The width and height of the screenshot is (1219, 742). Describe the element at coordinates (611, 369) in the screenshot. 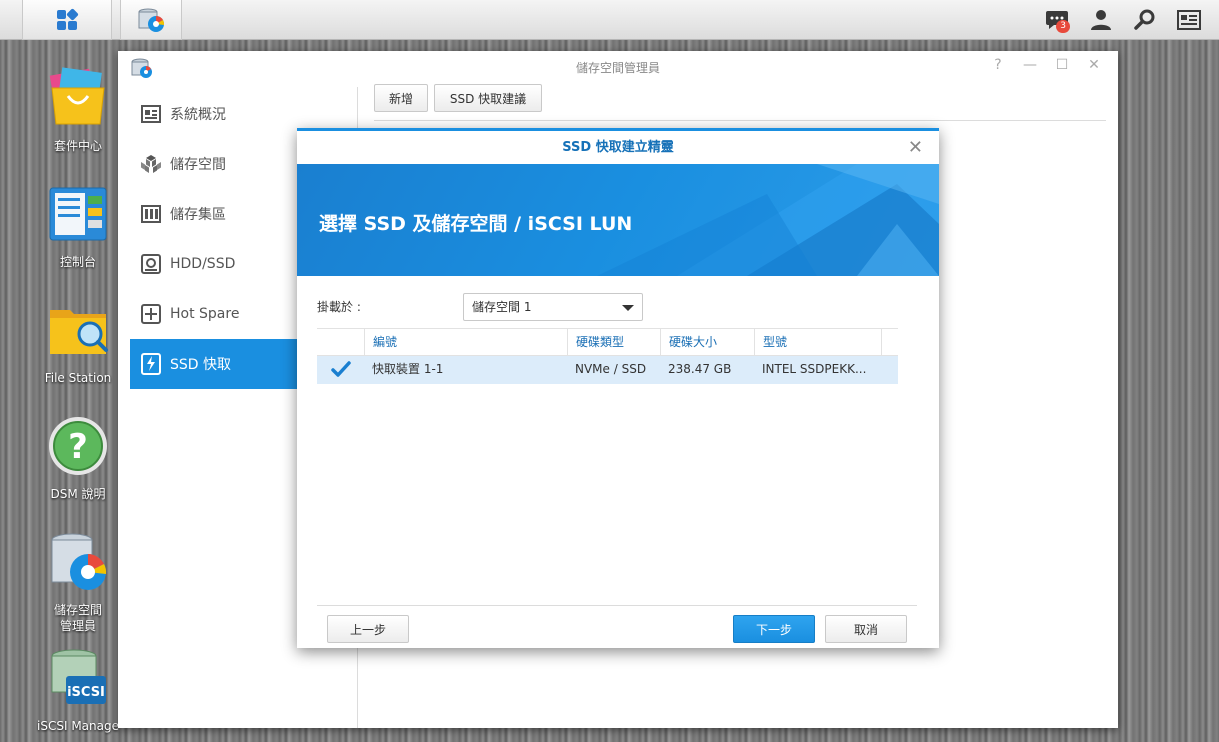

I see `row-type-cell: NVMe / SSD` at that location.